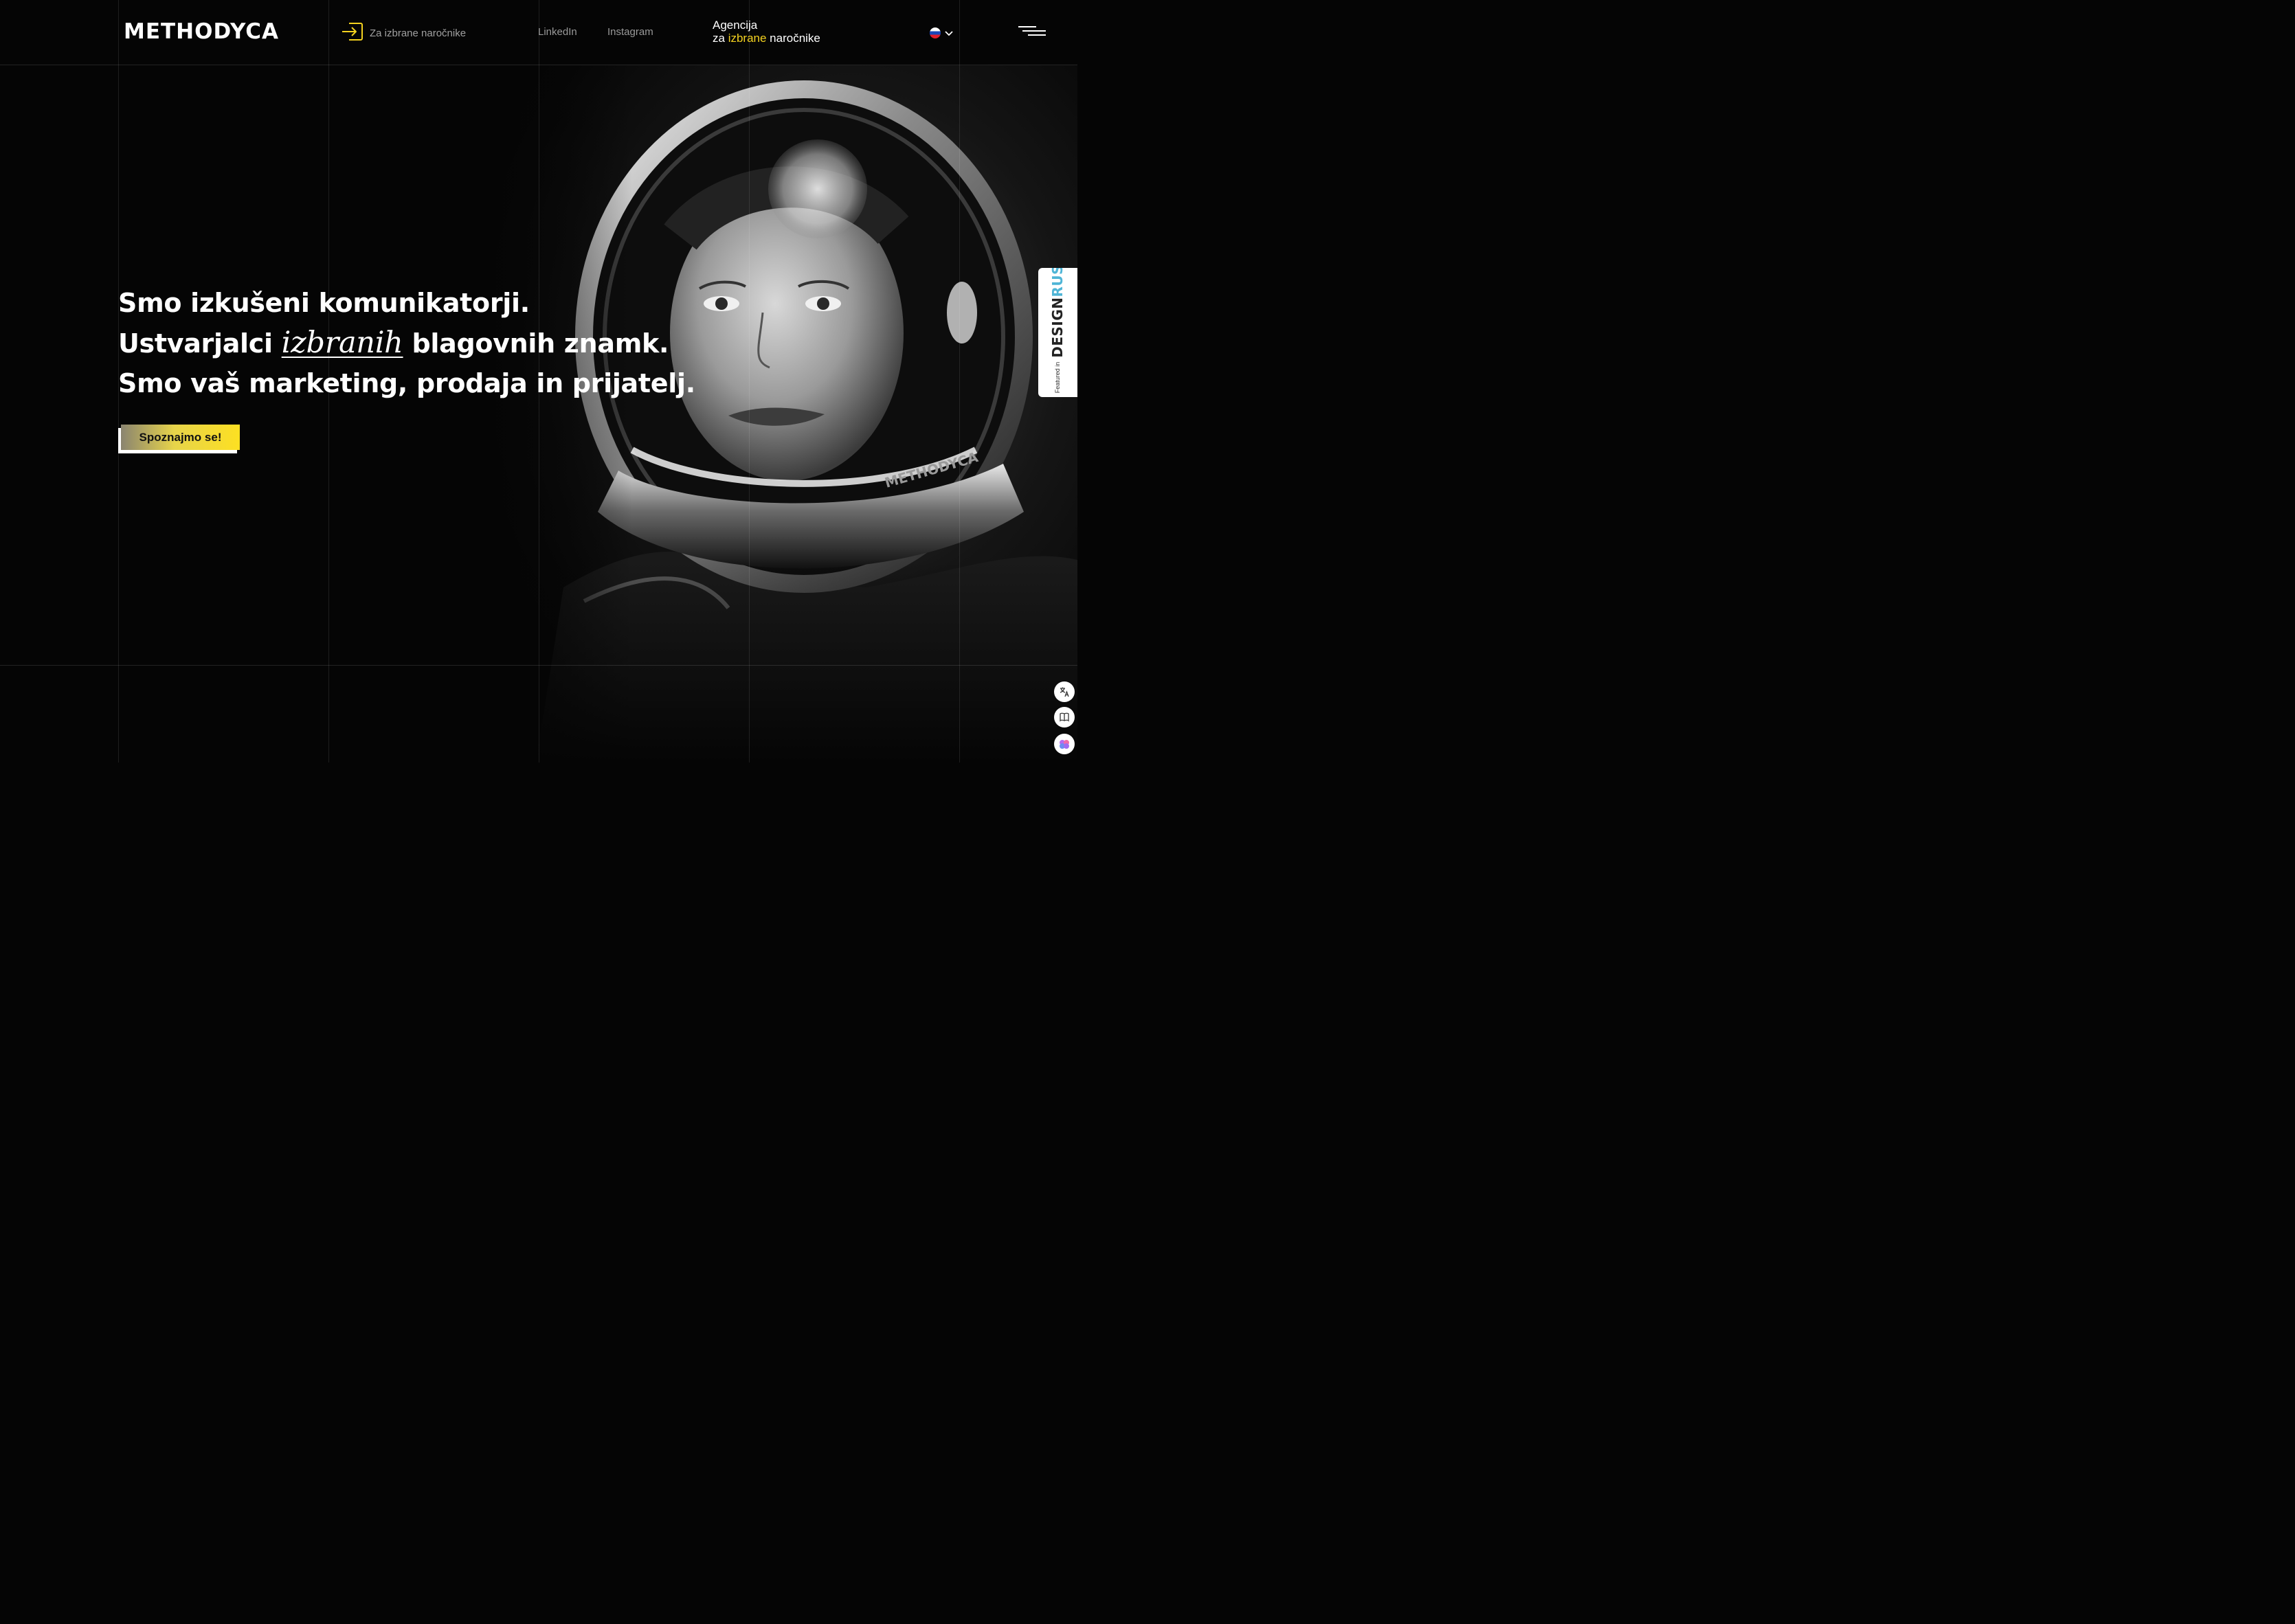  Describe the element at coordinates (630, 32) in the screenshot. I see `nav-instagram: Instagram` at that location.